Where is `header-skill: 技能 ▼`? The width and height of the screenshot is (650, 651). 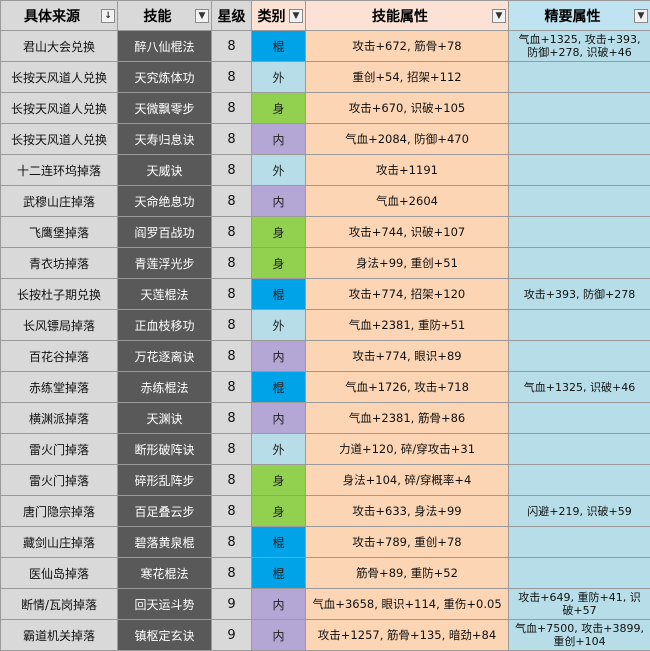
header-skill: 技能 ▼ is located at coordinates (164, 15).